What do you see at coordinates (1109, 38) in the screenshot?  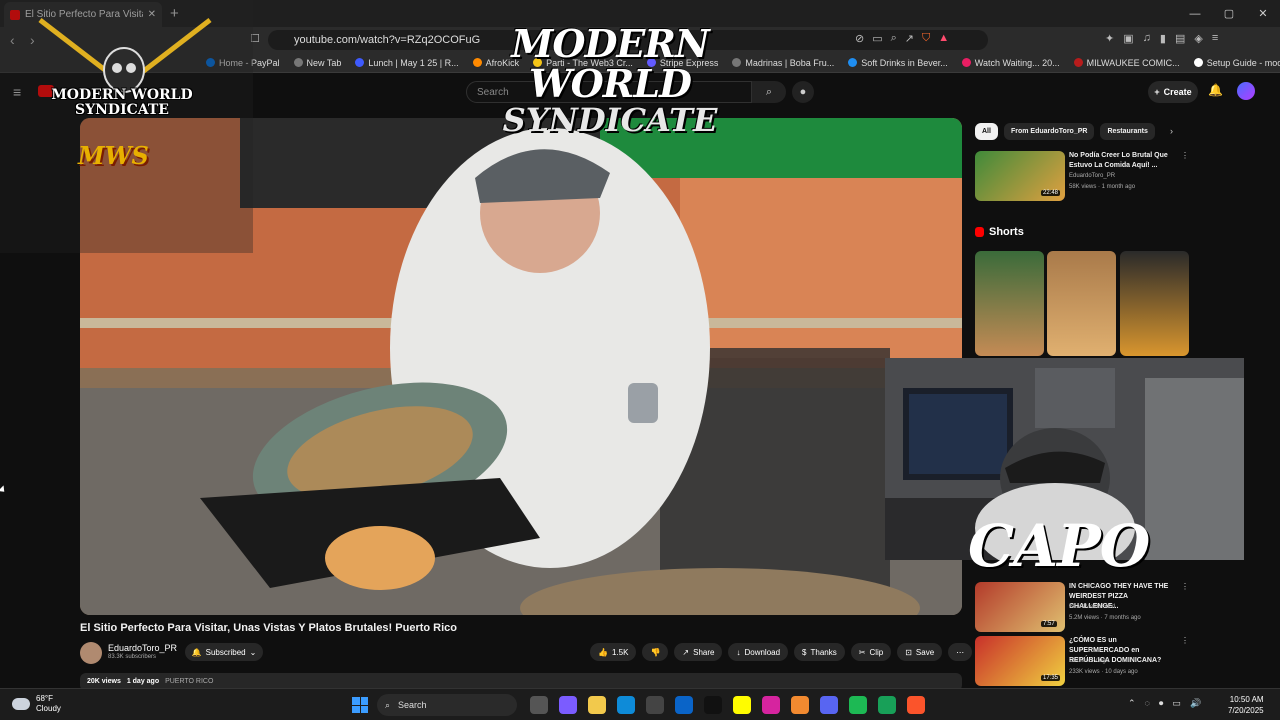 I see `extensions-icon: ✦` at bounding box center [1109, 38].